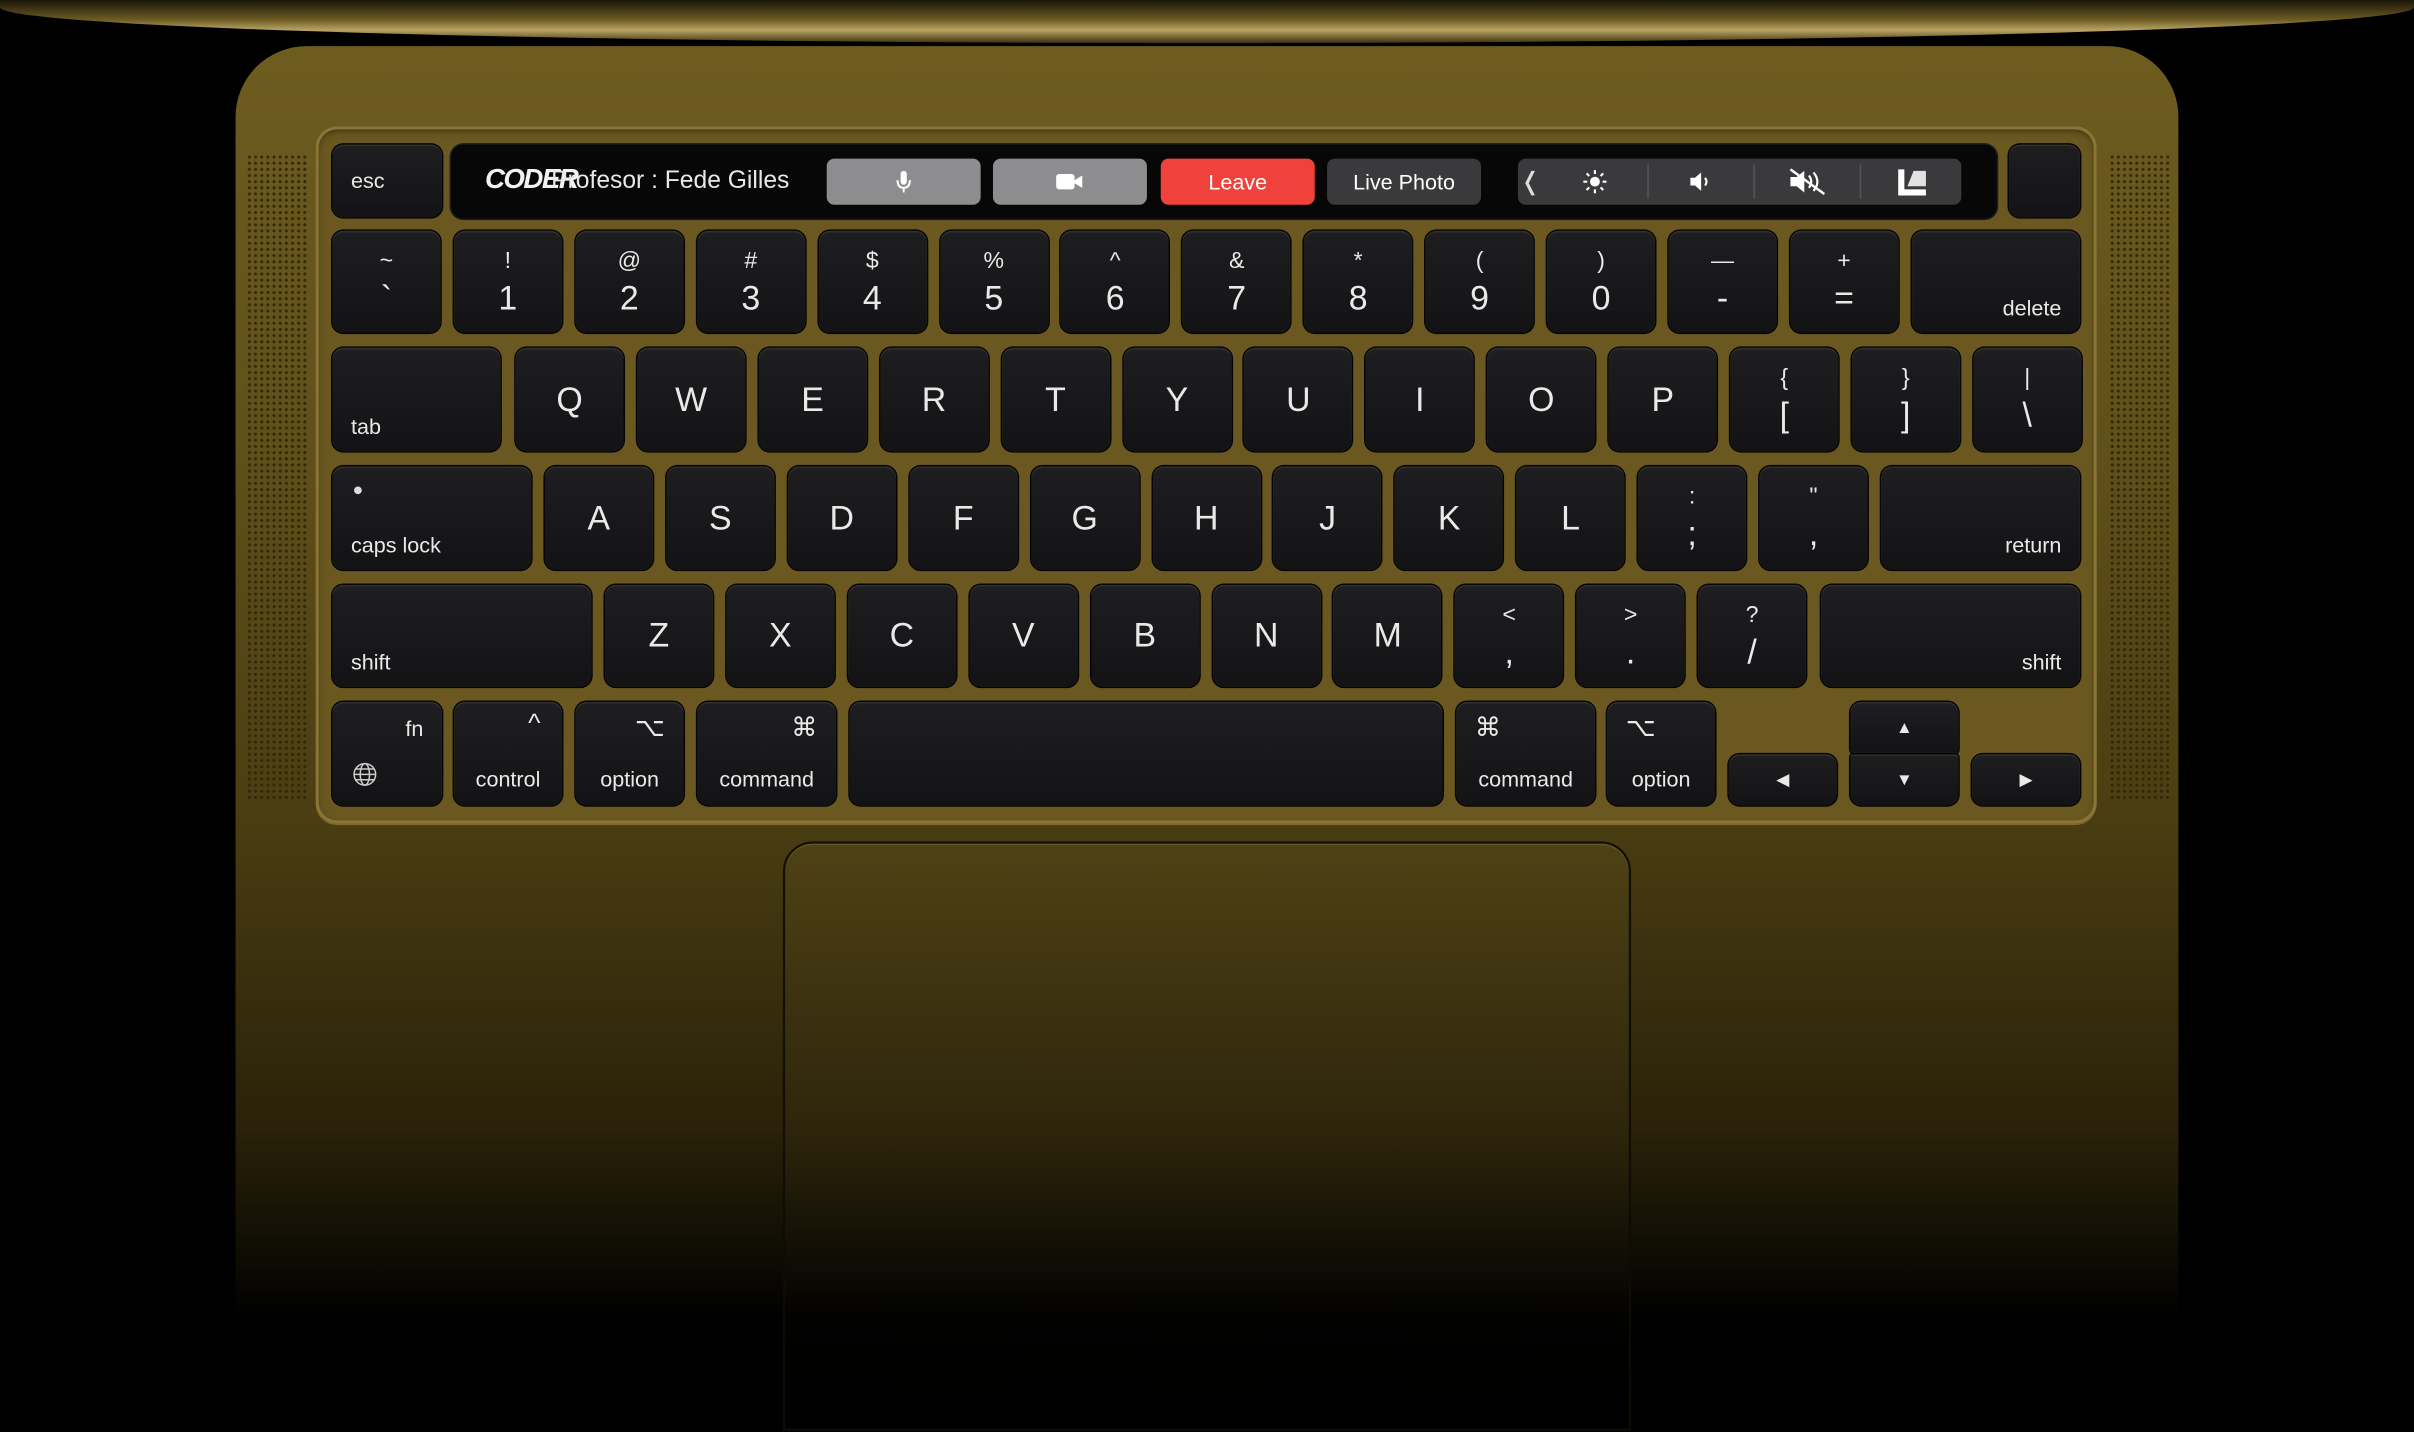  Describe the element at coordinates (1404, 181) in the screenshot. I see `live-photo-button: Live Photo` at that location.